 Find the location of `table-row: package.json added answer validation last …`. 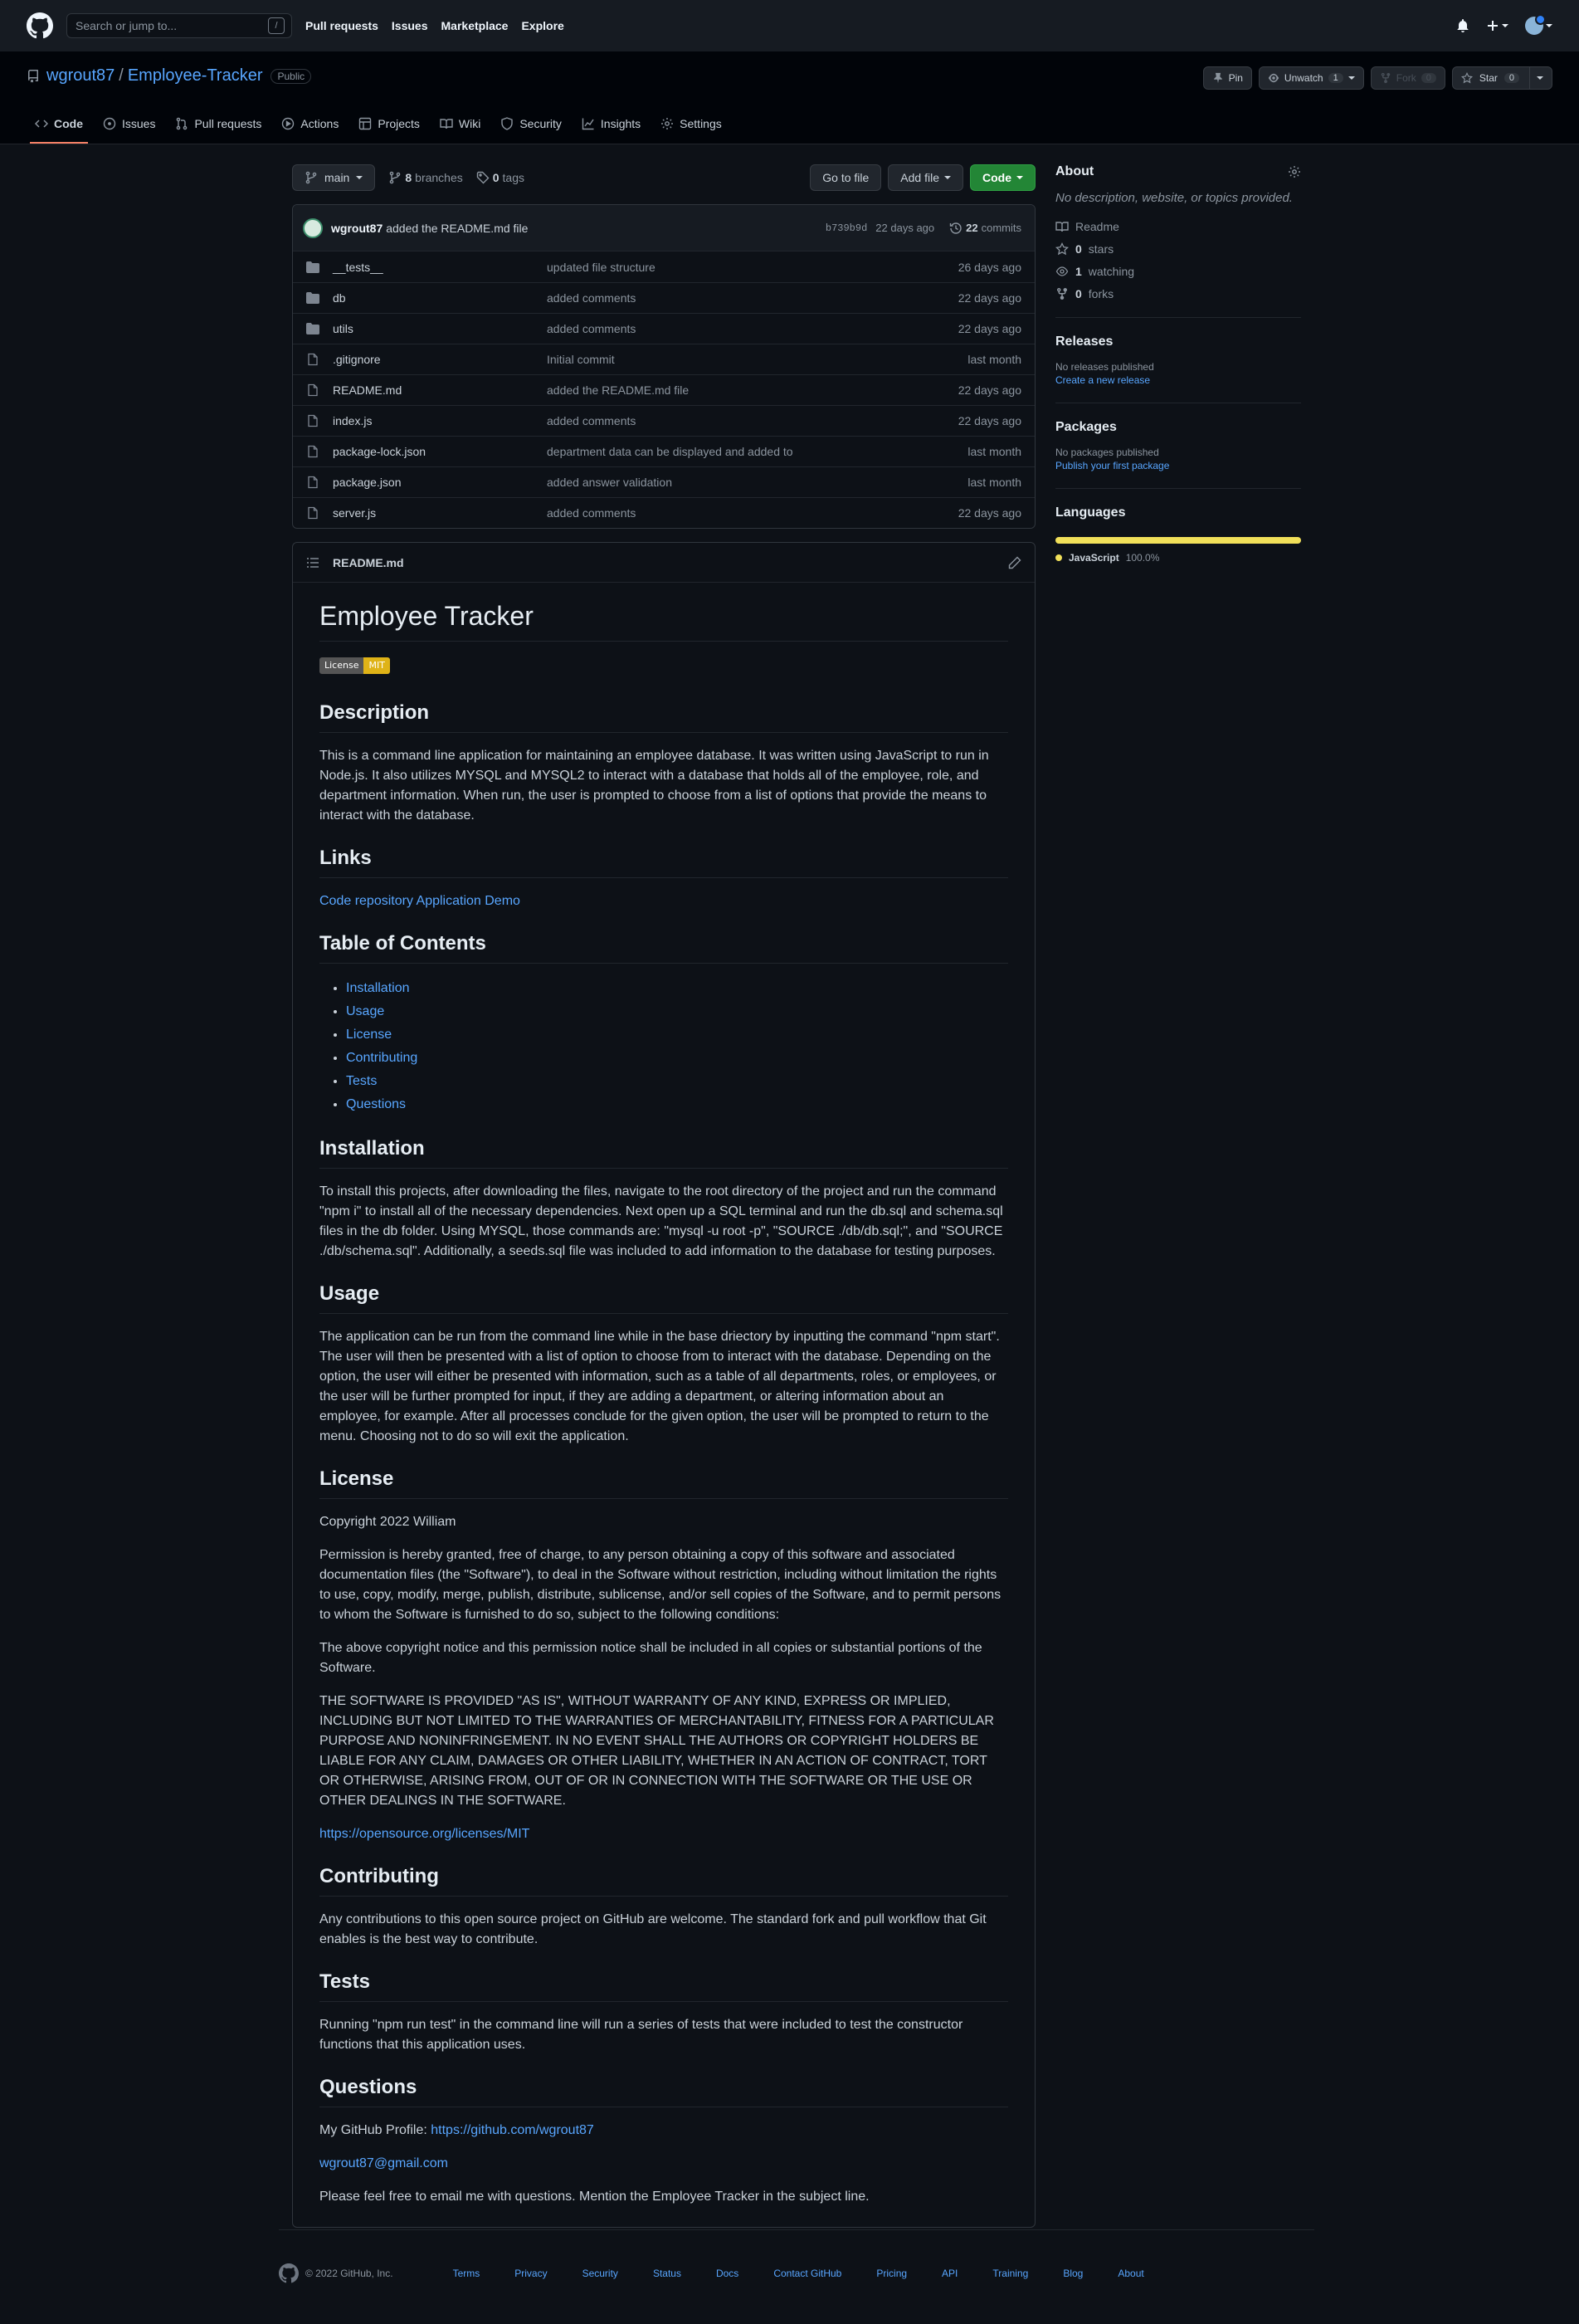

table-row: package.json added answer validation last … is located at coordinates (664, 481).